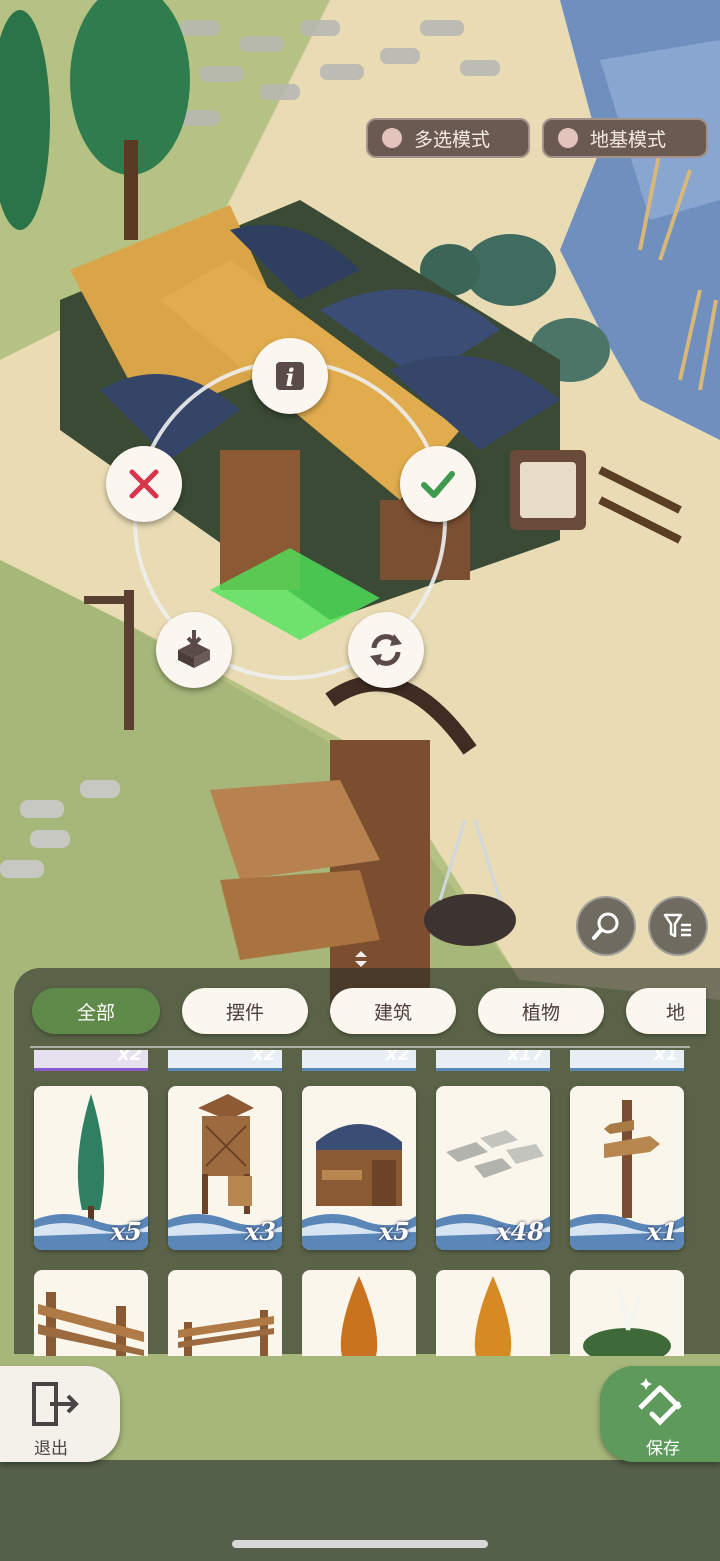  What do you see at coordinates (520, 1231) in the screenshot?
I see `item-count: x48` at bounding box center [520, 1231].